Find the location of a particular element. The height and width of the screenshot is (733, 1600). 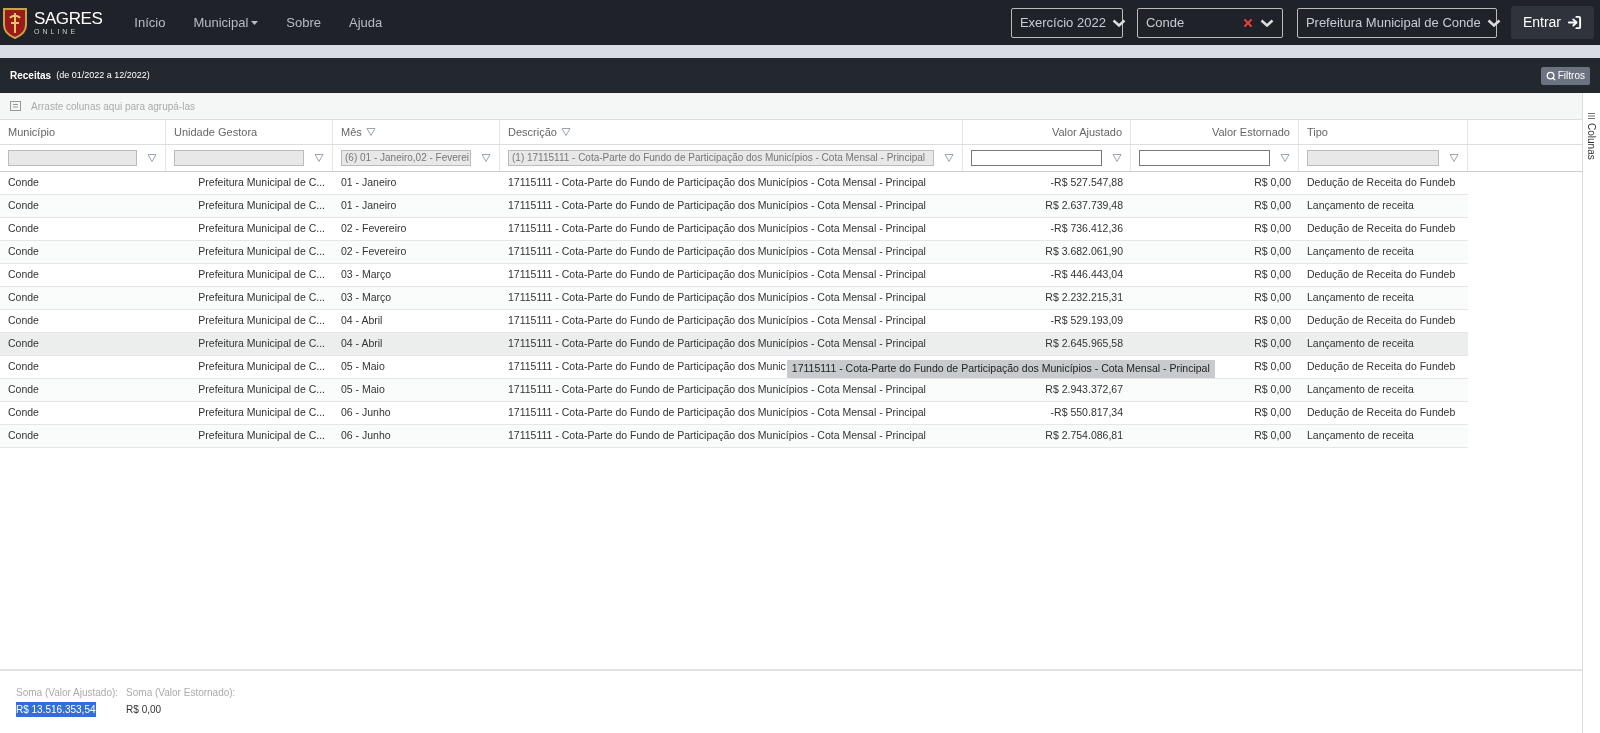

menu-icon is located at coordinates (1591, 116).